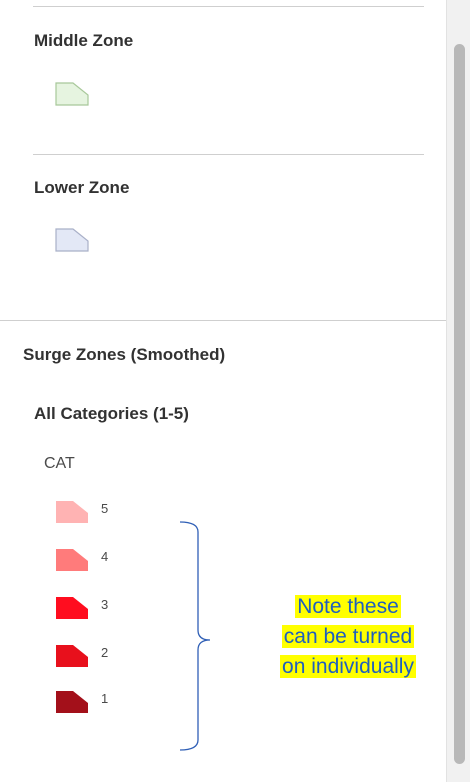 The width and height of the screenshot is (470, 782). I want to click on scrollbar-thumb, so click(459, 404).